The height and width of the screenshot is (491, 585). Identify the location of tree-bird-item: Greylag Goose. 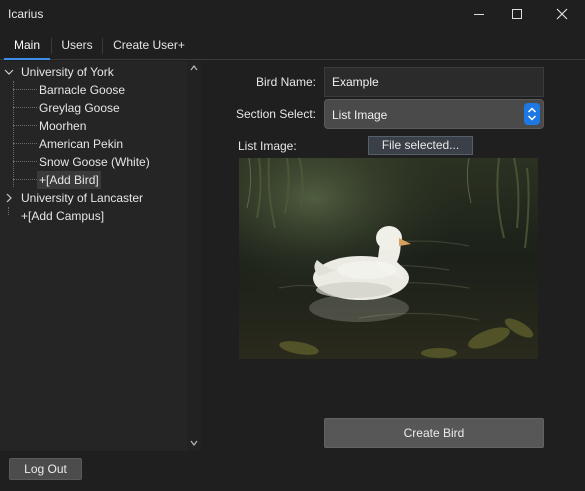
(79, 108).